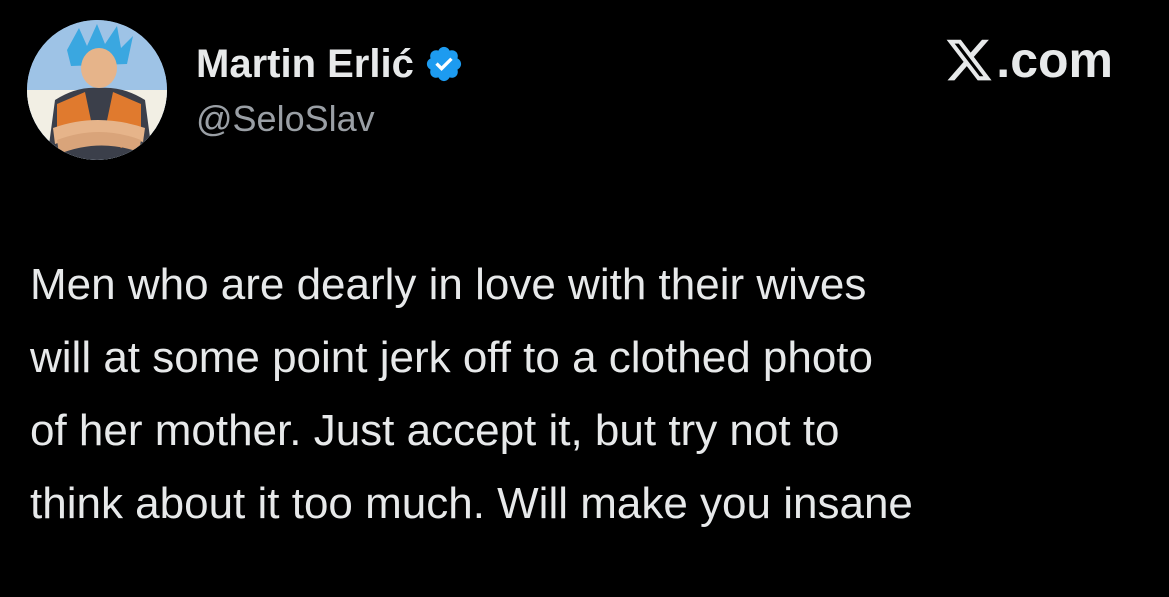 This screenshot has height=597, width=1169. I want to click on author-avatar, so click(97, 90).